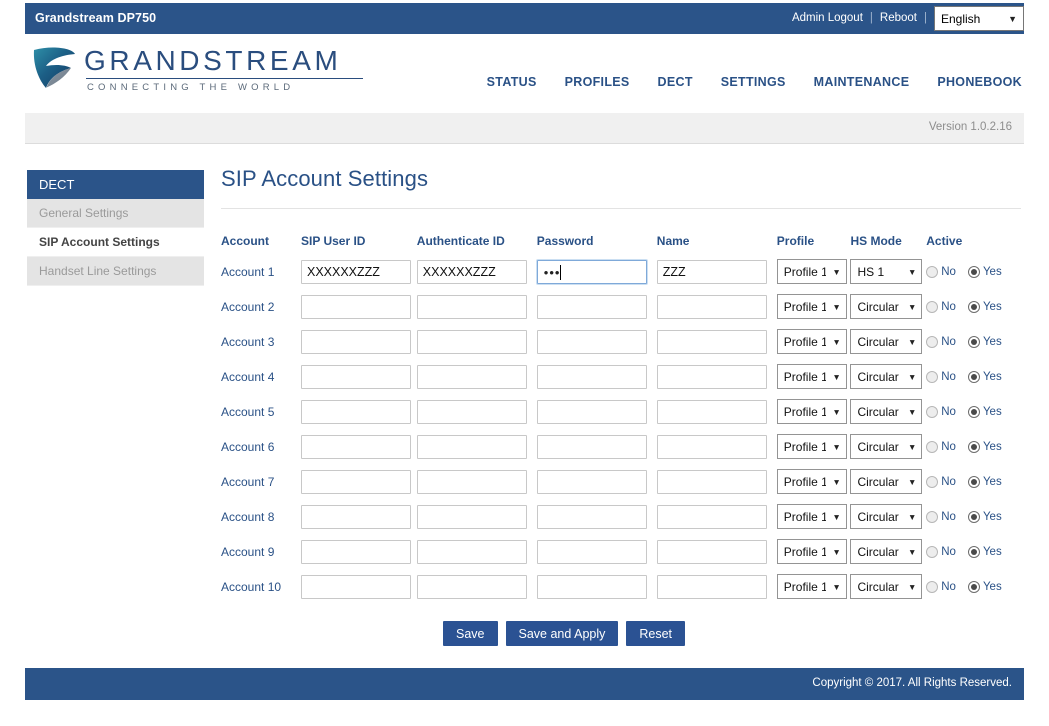 This screenshot has height=726, width=1049. What do you see at coordinates (591, 271) in the screenshot?
I see `password-input: •••` at bounding box center [591, 271].